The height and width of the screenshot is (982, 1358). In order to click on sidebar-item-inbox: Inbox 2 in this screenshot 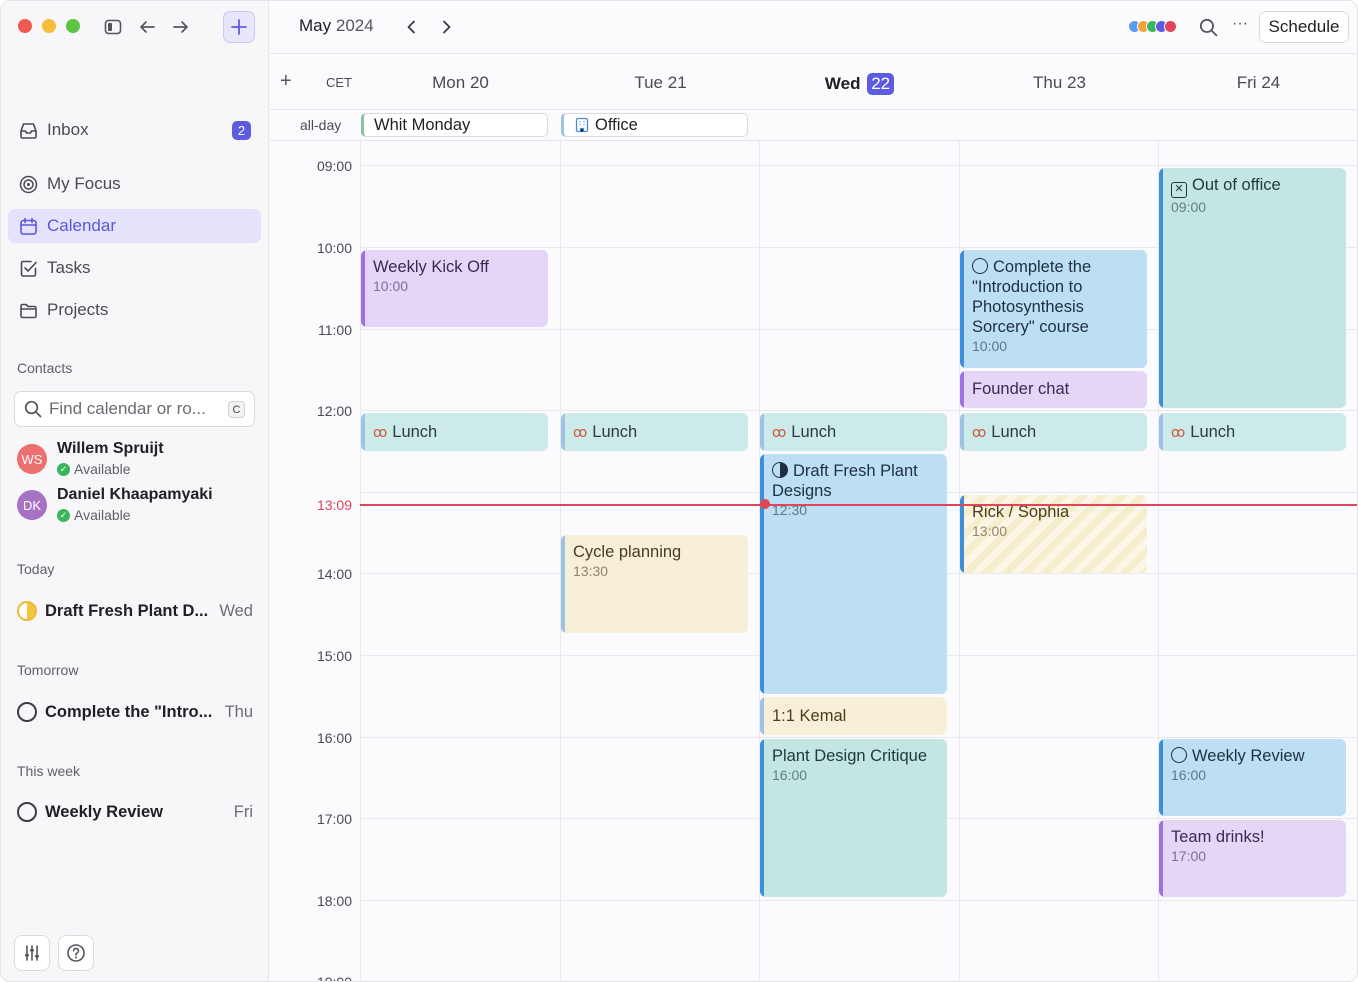, I will do `click(134, 130)`.